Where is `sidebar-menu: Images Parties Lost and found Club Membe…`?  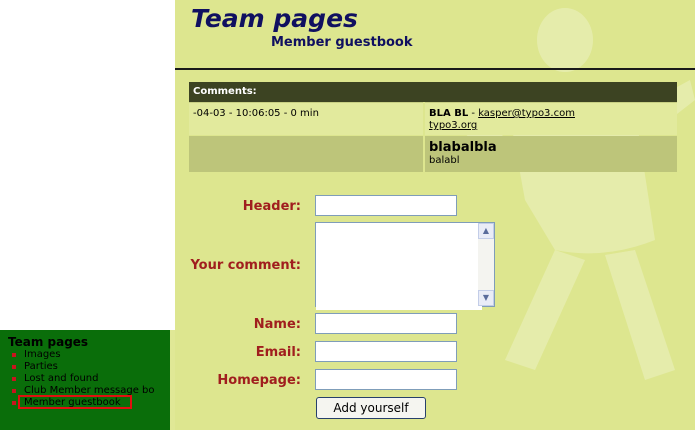 sidebar-menu: Images Parties Lost and found Club Membe… is located at coordinates (82, 379).